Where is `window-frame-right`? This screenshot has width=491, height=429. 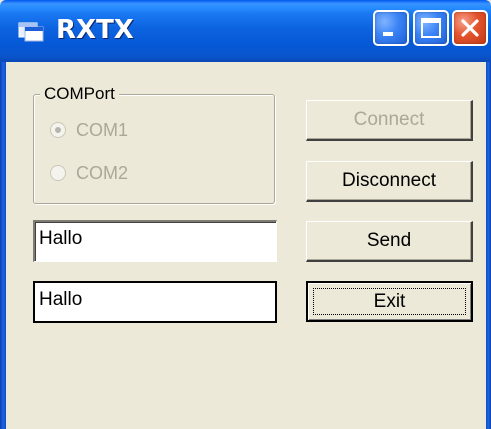
window-frame-right is located at coordinates (488, 245).